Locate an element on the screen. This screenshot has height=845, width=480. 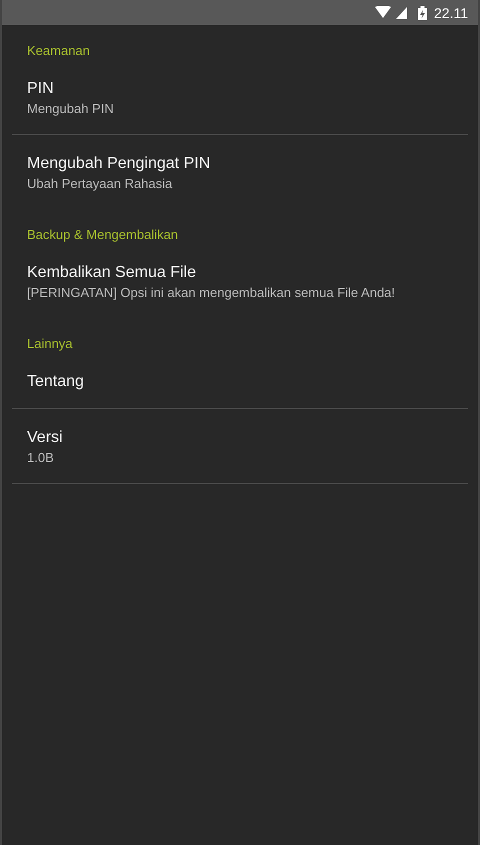
item-title: Tentang is located at coordinates (56, 382).